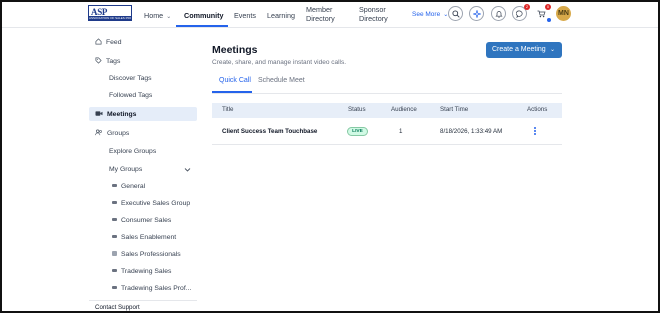 The image size is (660, 313). I want to click on messages-count-badge: 2, so click(527, 7).